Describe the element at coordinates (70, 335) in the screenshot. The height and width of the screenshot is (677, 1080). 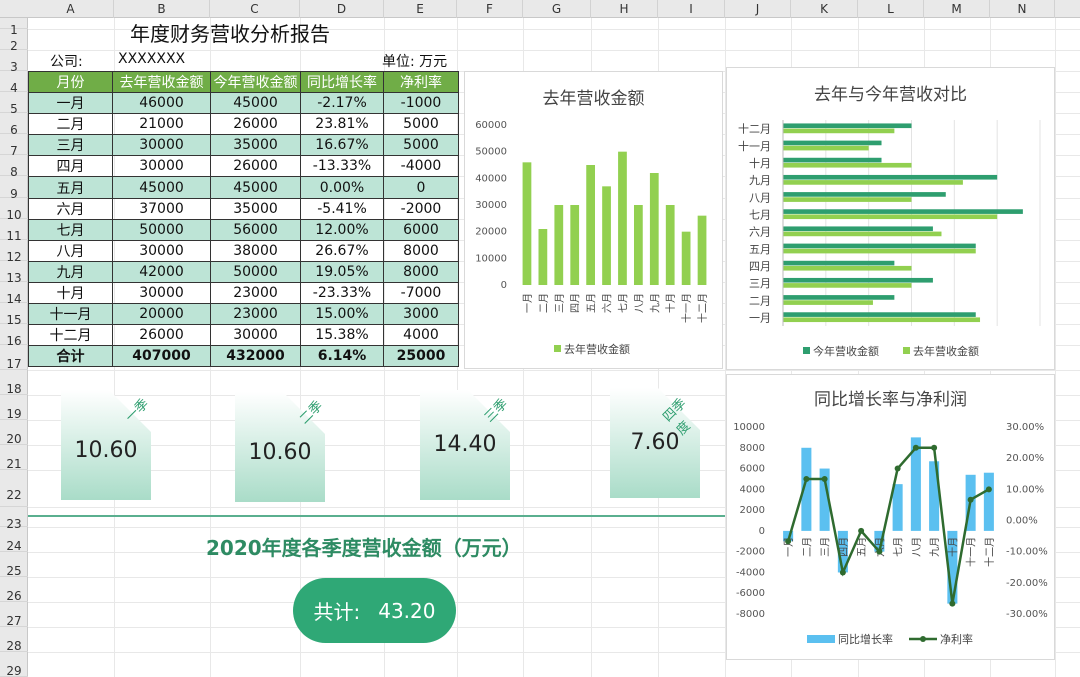
I see `cell-month: 十二月` at that location.